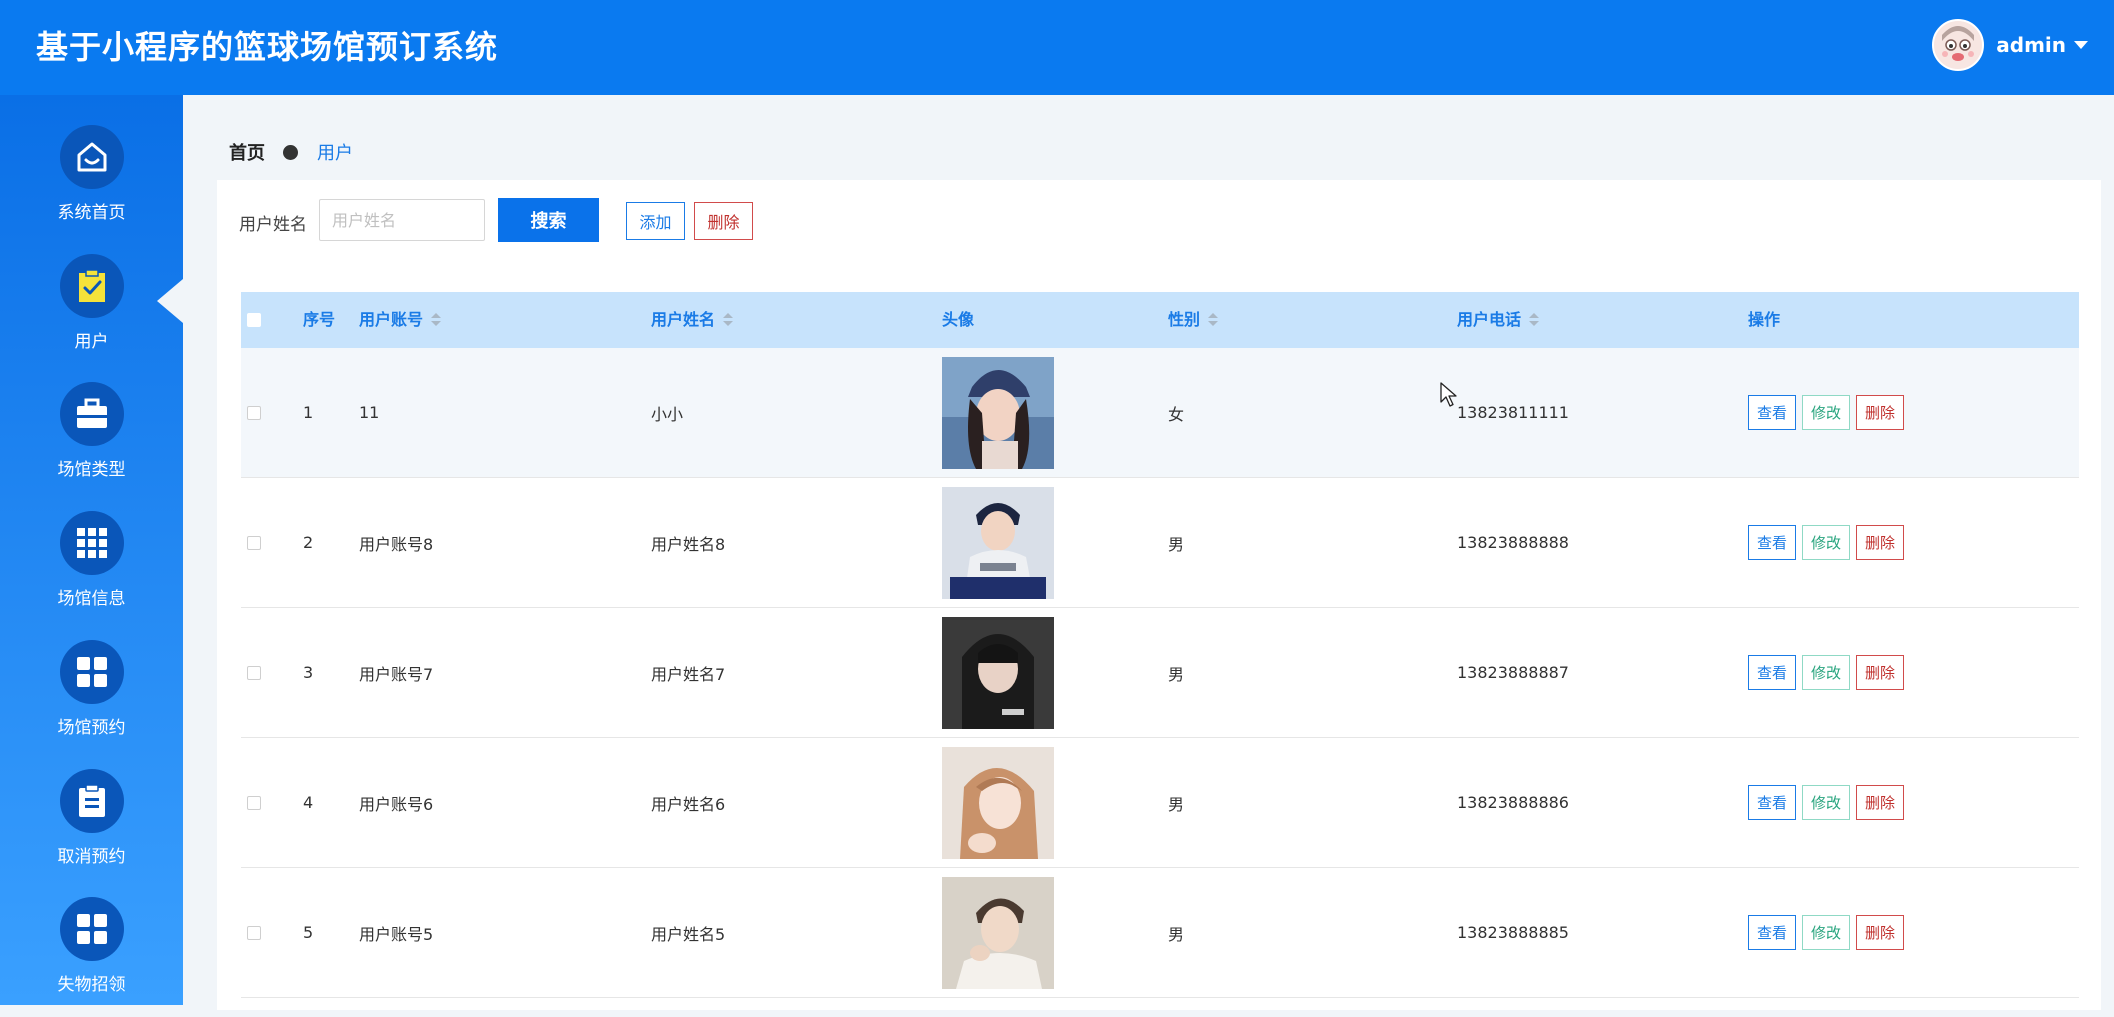  Describe the element at coordinates (1513, 542) in the screenshot. I see `cell-phone: 13823888888` at that location.